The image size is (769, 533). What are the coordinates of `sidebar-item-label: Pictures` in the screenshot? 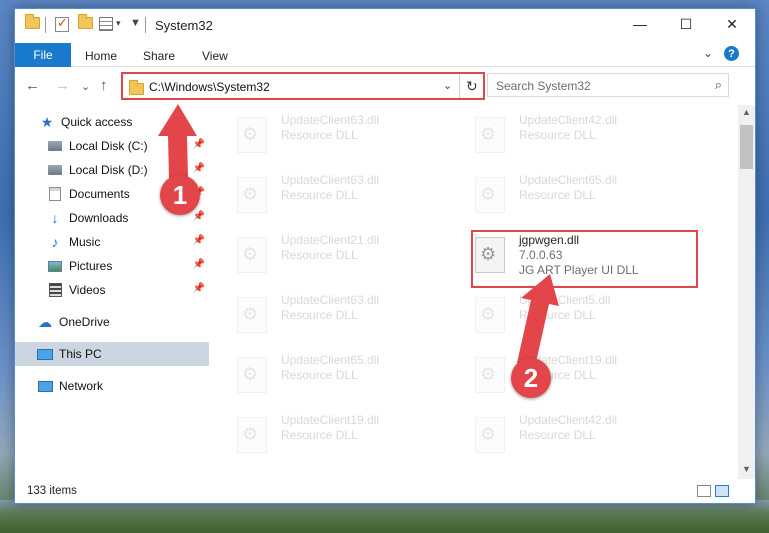 It's located at (91, 266).